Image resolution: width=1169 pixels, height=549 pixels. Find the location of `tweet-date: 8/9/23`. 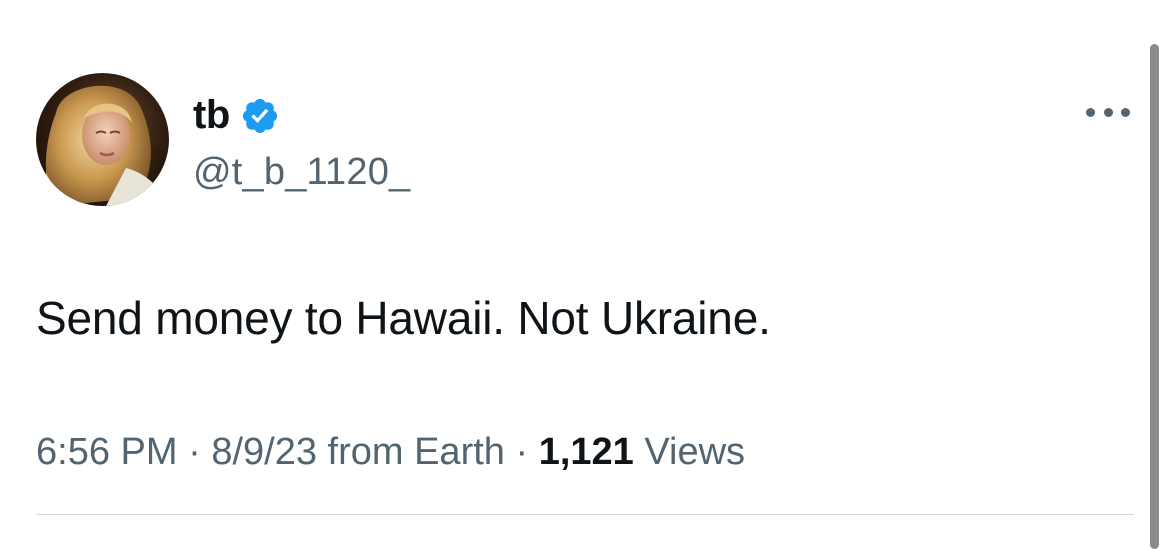

tweet-date: 8/9/23 is located at coordinates (264, 452).